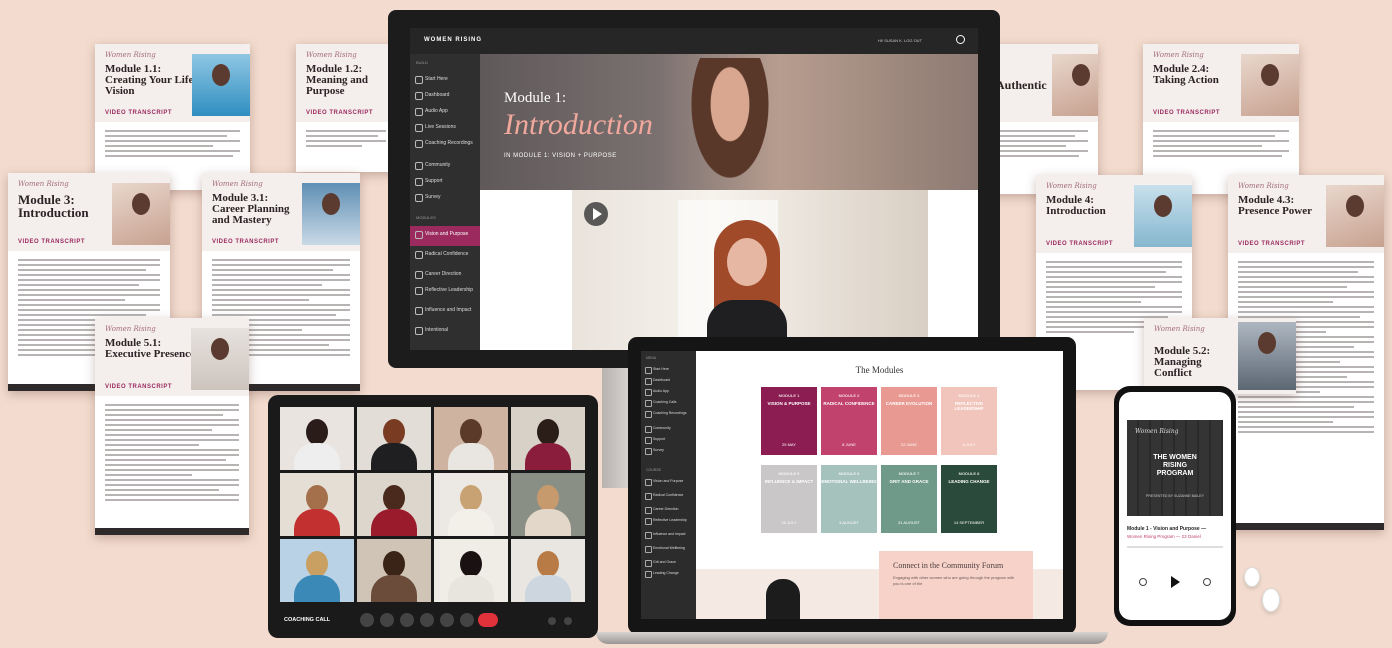  Describe the element at coordinates (488, 620) in the screenshot. I see `end-call-icon` at that location.